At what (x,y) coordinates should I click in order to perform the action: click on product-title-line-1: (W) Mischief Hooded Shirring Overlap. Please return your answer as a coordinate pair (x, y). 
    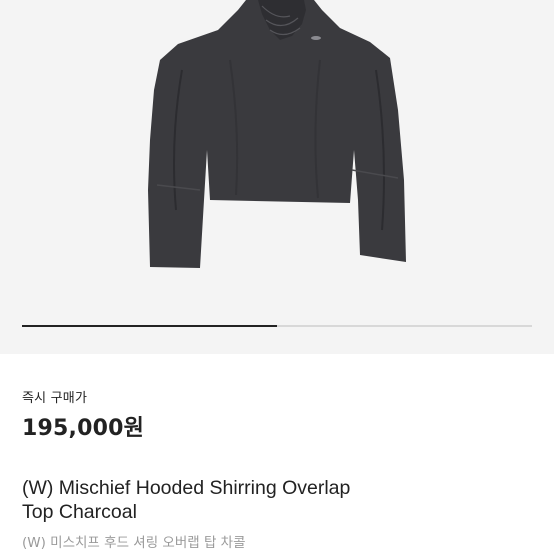
    Looking at the image, I should click on (186, 488).